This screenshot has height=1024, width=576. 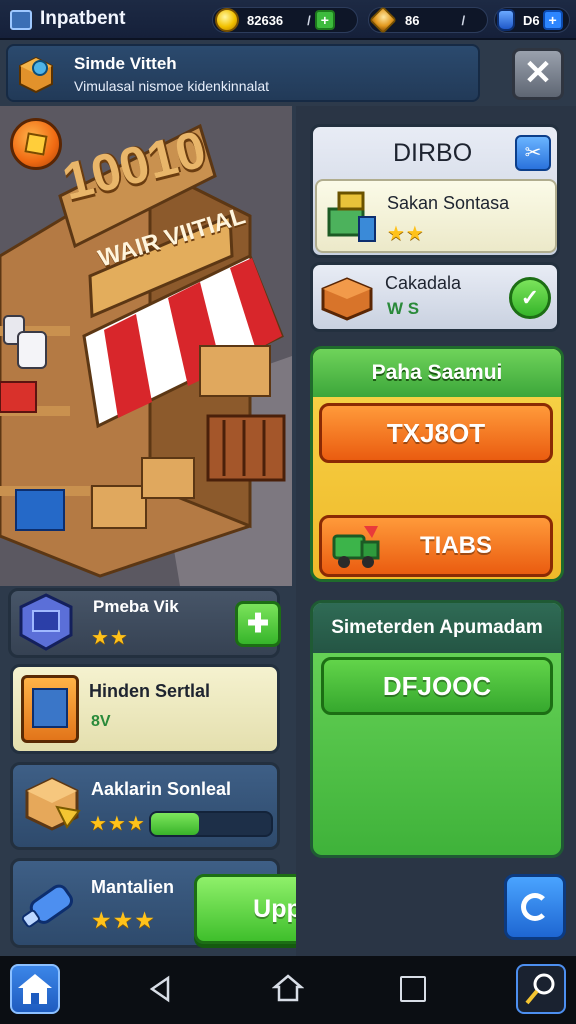 What do you see at coordinates (52, 804) in the screenshot?
I see `parcel-icon` at bounding box center [52, 804].